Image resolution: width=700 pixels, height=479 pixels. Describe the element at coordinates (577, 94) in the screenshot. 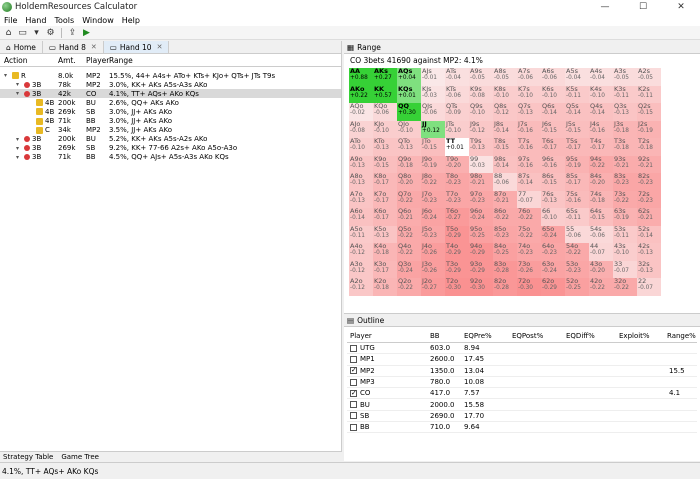

I see `hand-cell: K5s -0.11` at that location.